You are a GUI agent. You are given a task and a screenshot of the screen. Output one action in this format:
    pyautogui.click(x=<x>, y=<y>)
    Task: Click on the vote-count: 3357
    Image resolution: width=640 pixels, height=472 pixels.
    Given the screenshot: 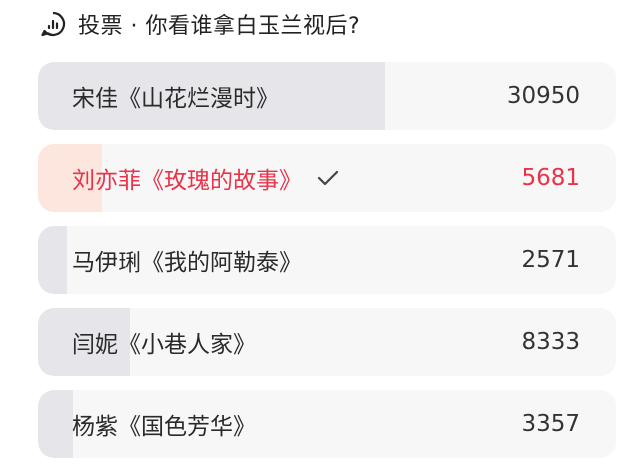 What is the action you would take?
    pyautogui.click(x=550, y=424)
    